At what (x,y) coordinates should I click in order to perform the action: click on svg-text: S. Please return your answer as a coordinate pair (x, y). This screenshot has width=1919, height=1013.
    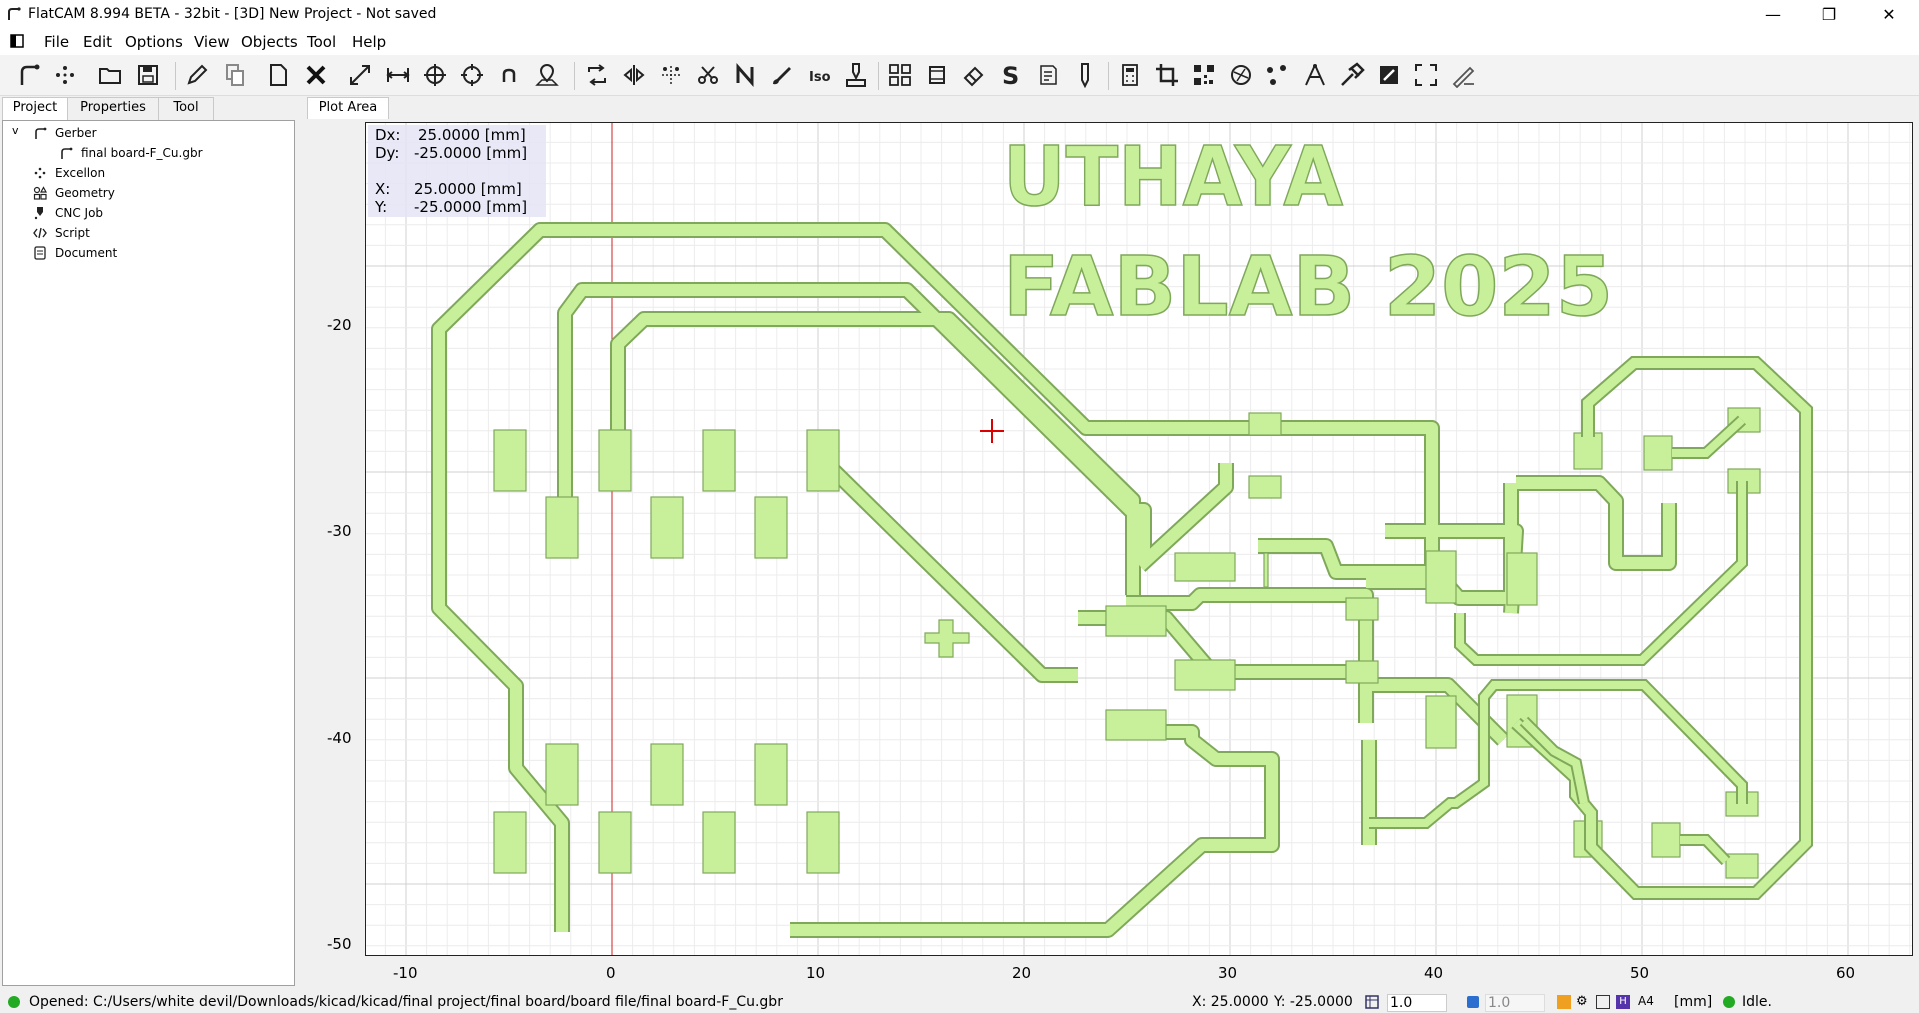
    Looking at the image, I should click on (1010, 75).